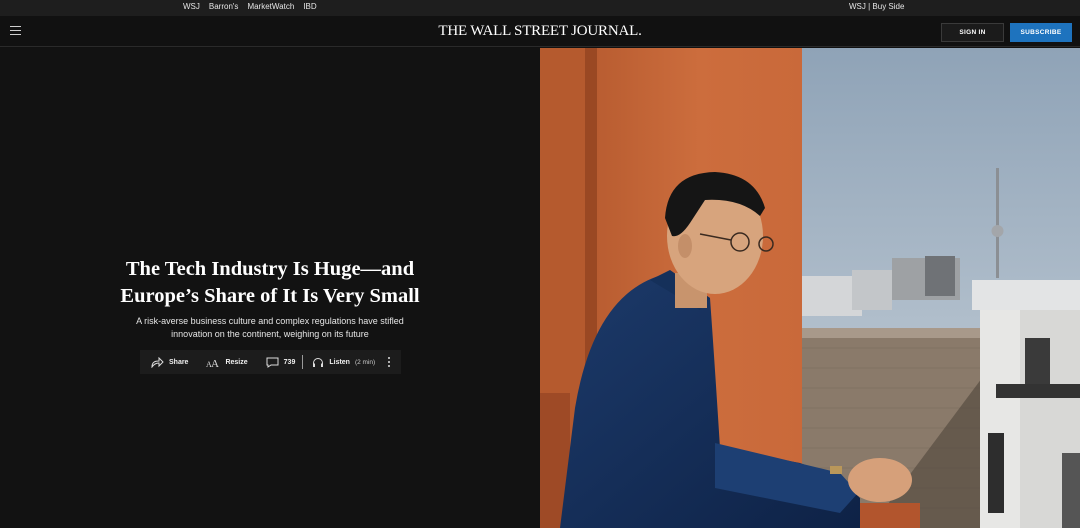 This screenshot has width=1080, height=528. Describe the element at coordinates (309, 6) in the screenshot. I see `brand-link-ibd: IBD` at that location.